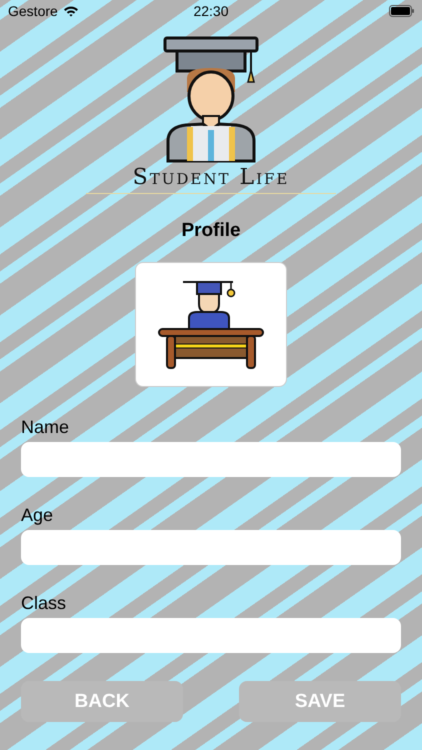 Image resolution: width=422 pixels, height=750 pixels. I want to click on wifi-icon, so click(70, 11).